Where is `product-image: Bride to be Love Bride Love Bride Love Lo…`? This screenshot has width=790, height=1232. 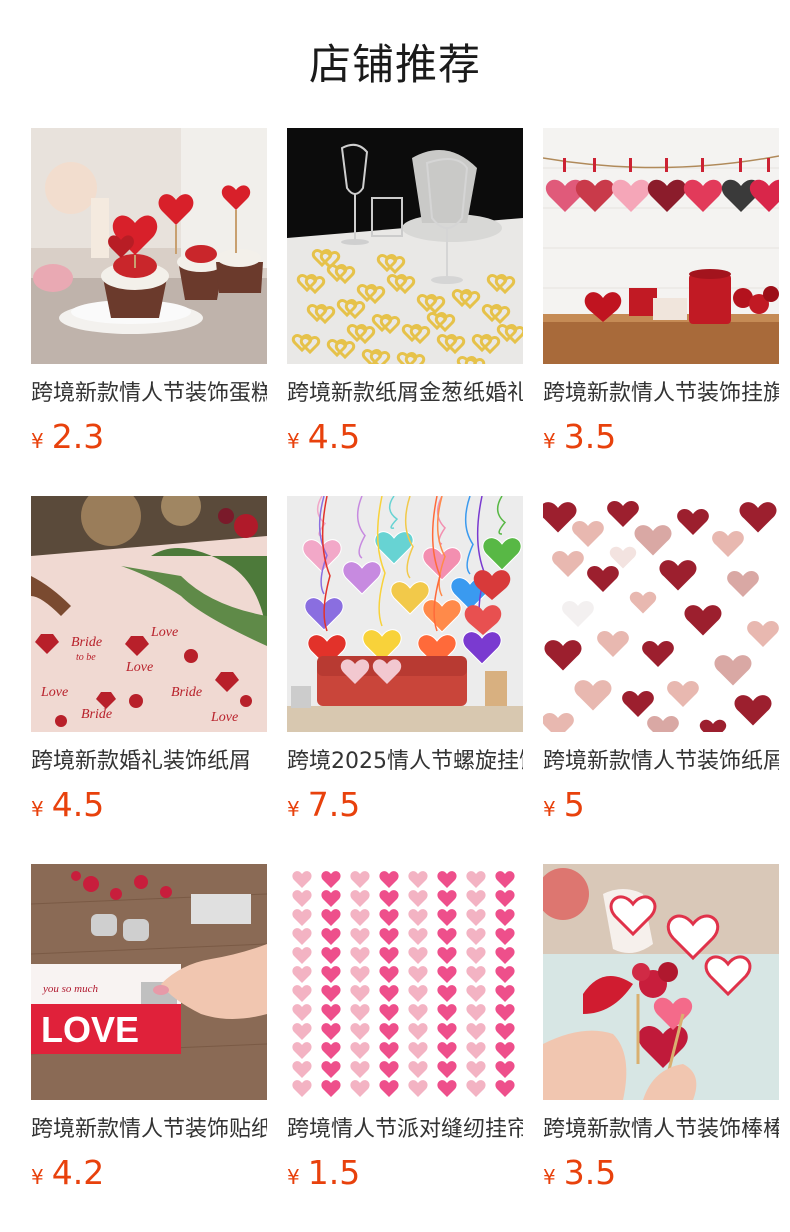
product-image: Bride to be Love Bride Love Bride Love Lo… is located at coordinates (149, 614).